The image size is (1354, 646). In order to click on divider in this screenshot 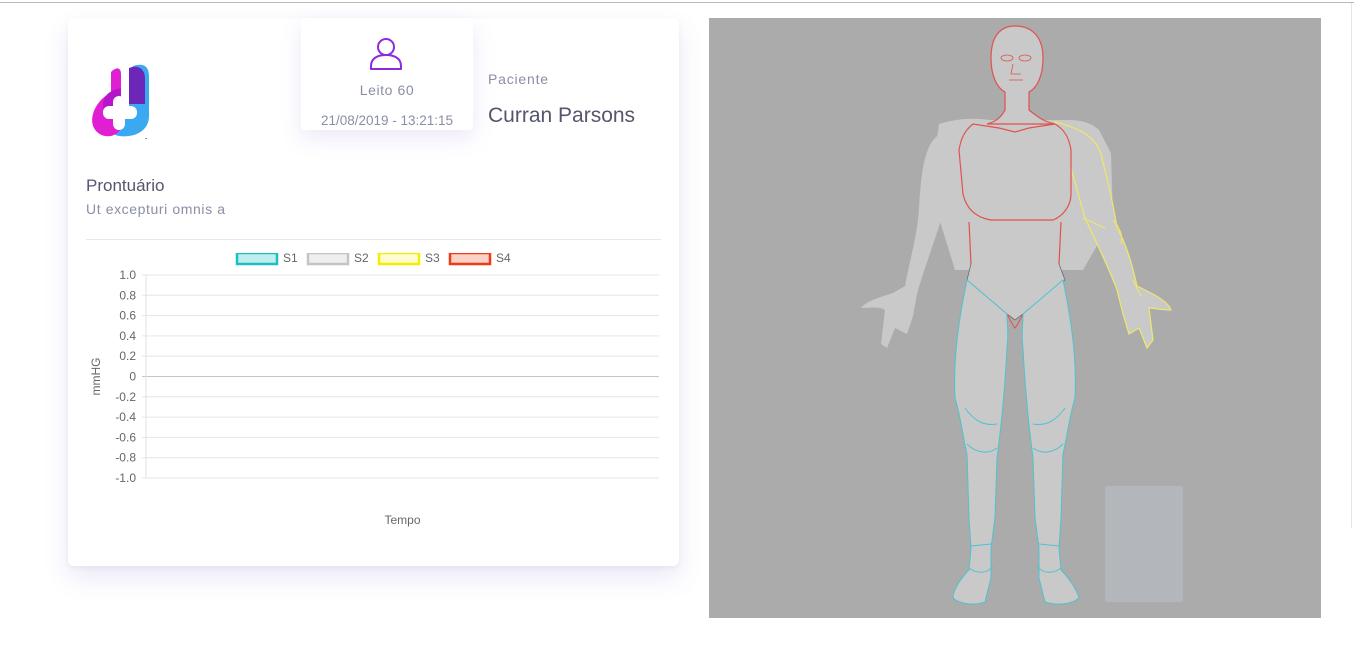, I will do `click(373, 239)`.